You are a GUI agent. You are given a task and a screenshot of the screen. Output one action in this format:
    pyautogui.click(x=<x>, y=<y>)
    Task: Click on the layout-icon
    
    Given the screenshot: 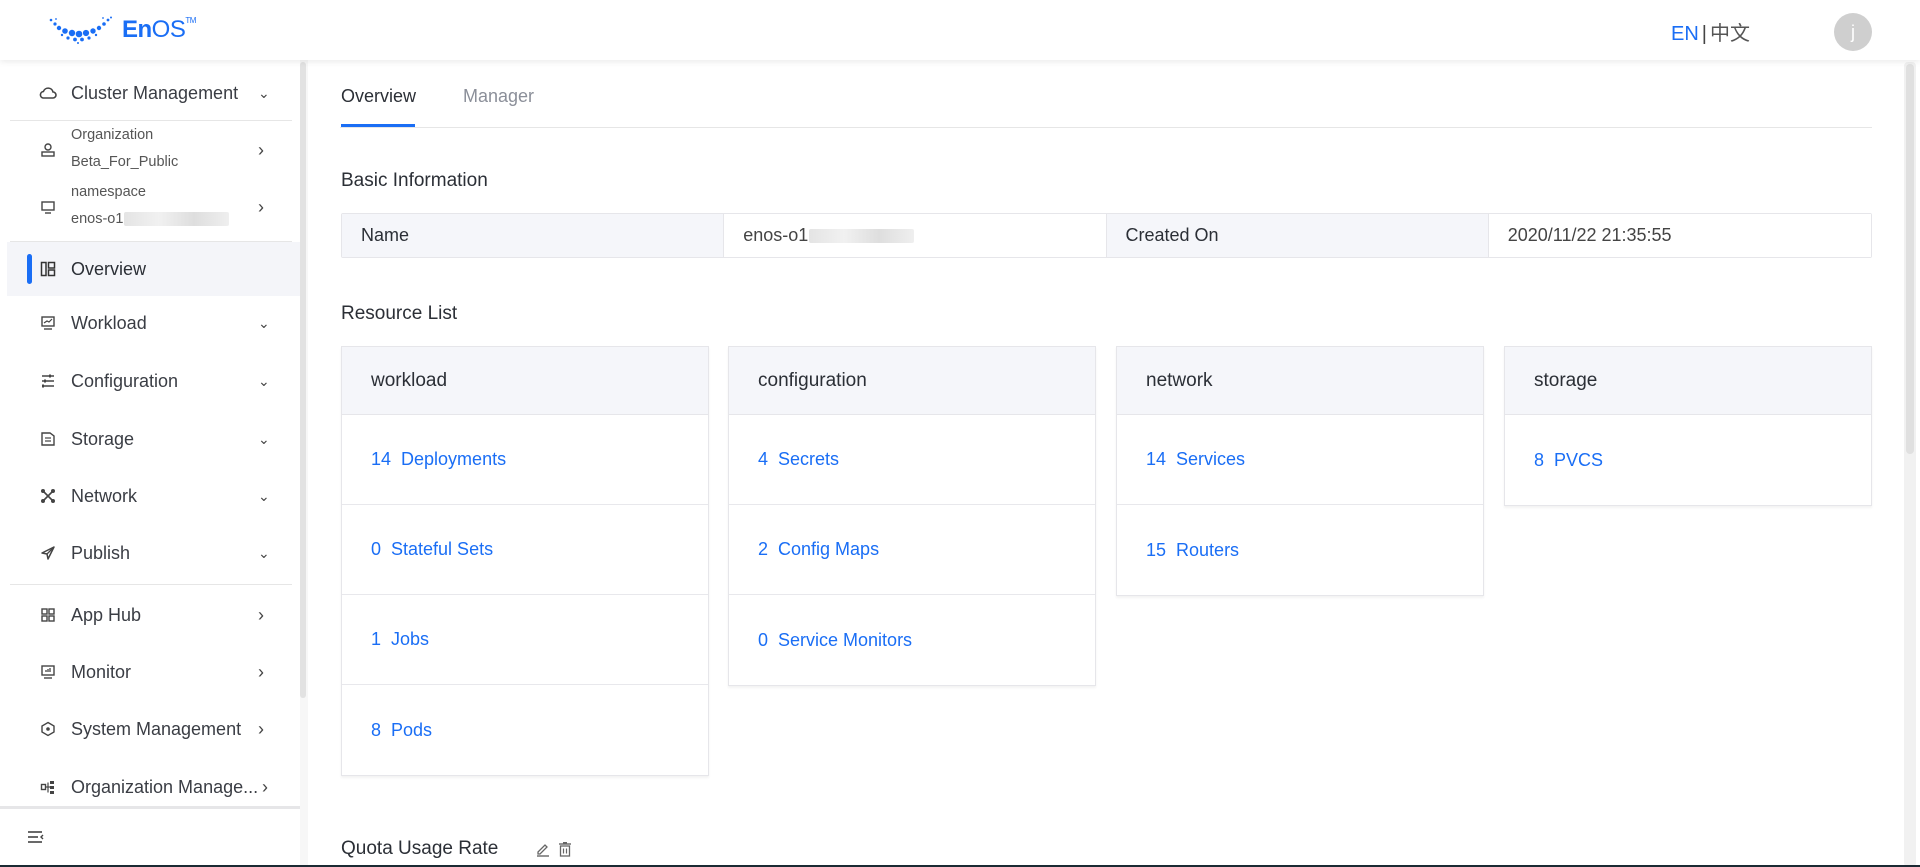 What is the action you would take?
    pyautogui.click(x=48, y=269)
    